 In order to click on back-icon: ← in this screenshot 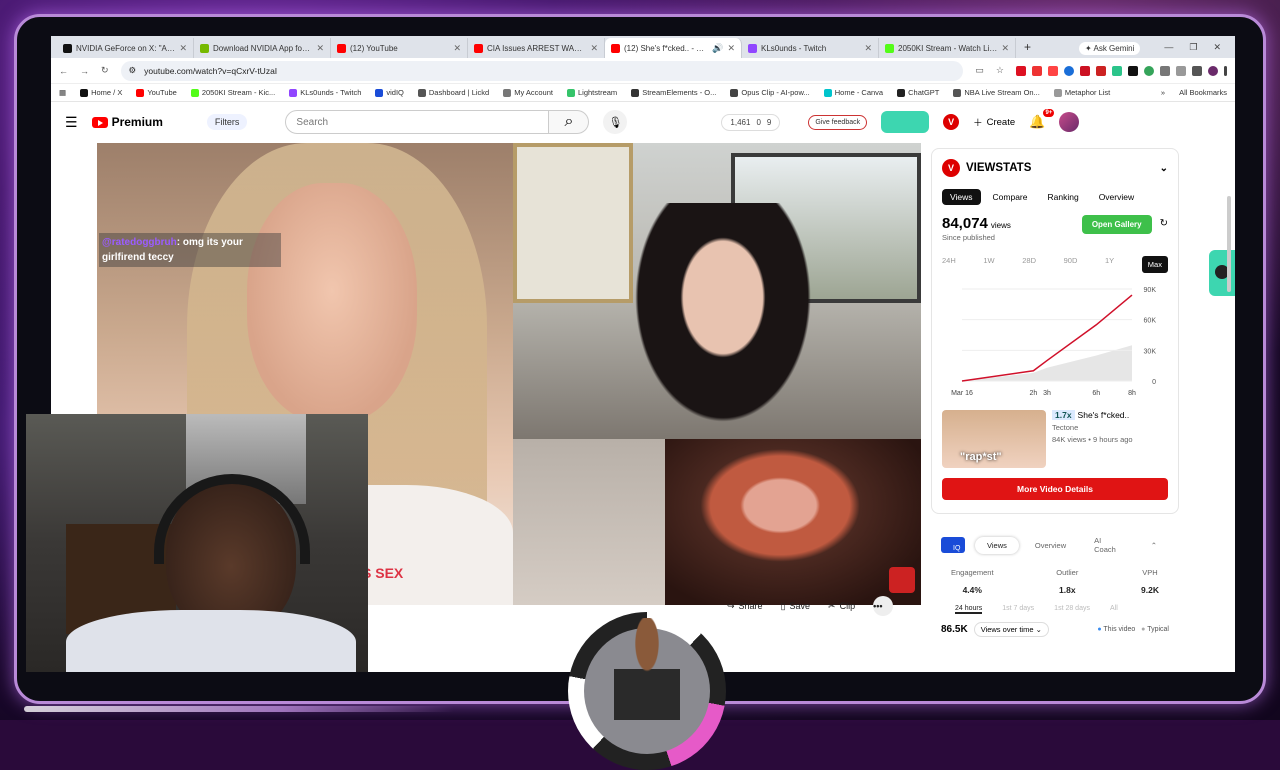, I will do `click(63, 71)`.